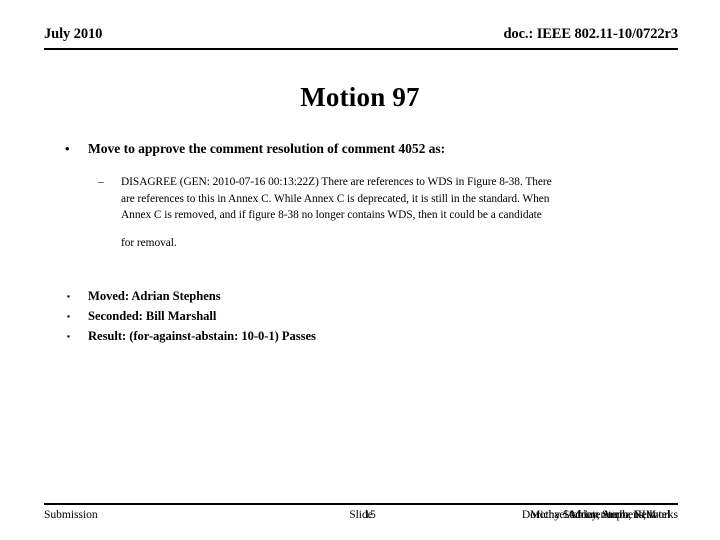 This screenshot has width=720, height=540. Describe the element at coordinates (149, 242) in the screenshot. I see `resolution-line-4: for removal.` at that location.